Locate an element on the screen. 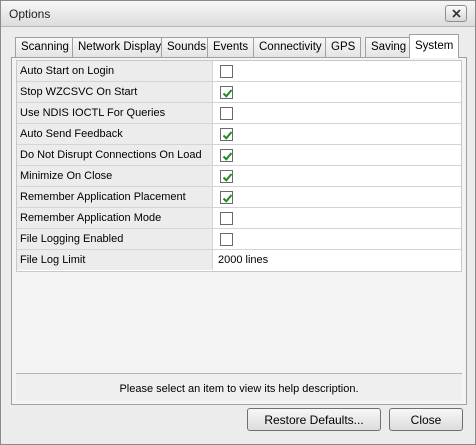 The height and width of the screenshot is (445, 476). setting-label: Do Not Disrupt Connections On Load is located at coordinates (115, 155).